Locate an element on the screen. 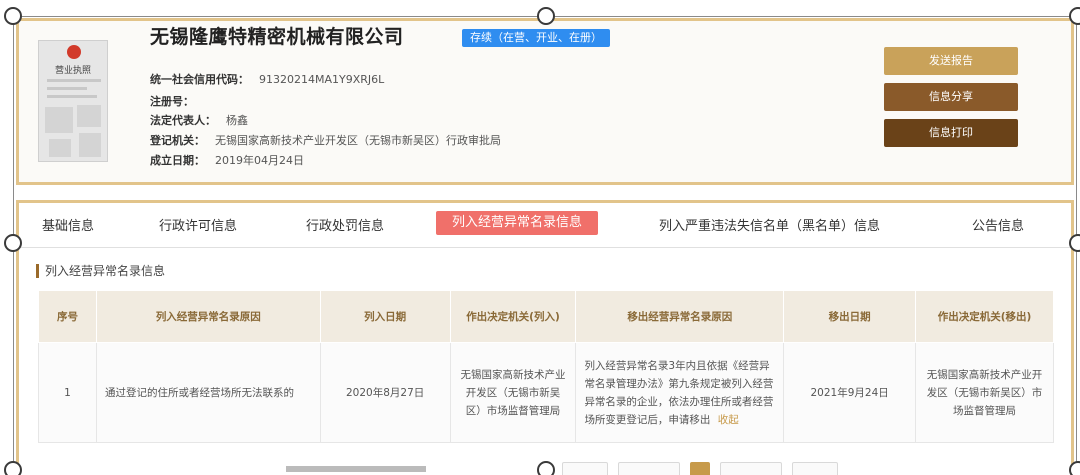 Image resolution: width=1080 pixels, height=475 pixels. tab-blacklist: 列入严重违法失信名单（黑名单）信息 is located at coordinates (769, 224).